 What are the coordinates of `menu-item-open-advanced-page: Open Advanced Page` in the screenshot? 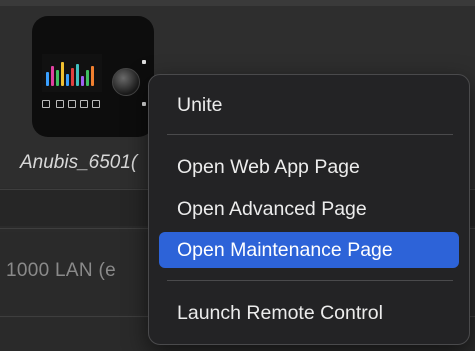 It's located at (309, 209).